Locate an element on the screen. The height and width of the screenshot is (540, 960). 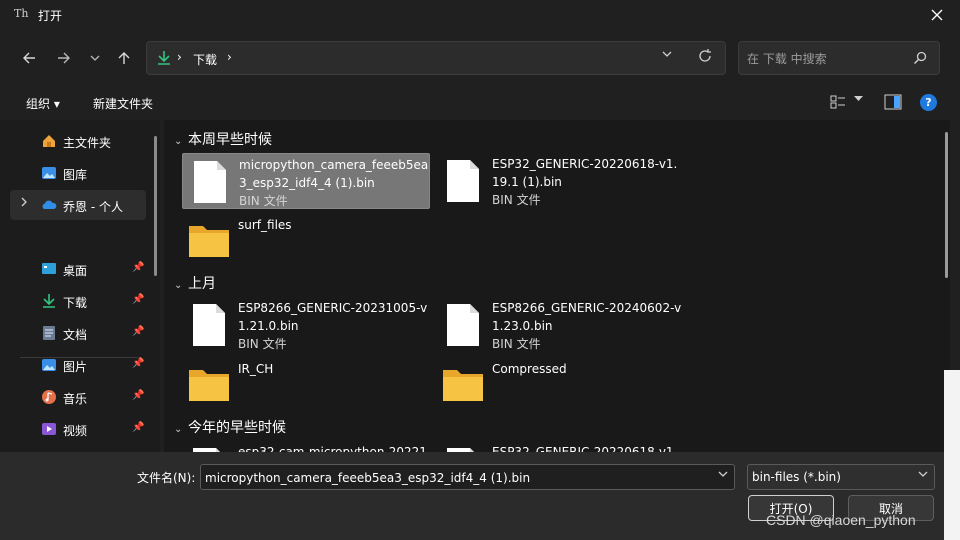
recent-locations-button is located at coordinates (95, 58).